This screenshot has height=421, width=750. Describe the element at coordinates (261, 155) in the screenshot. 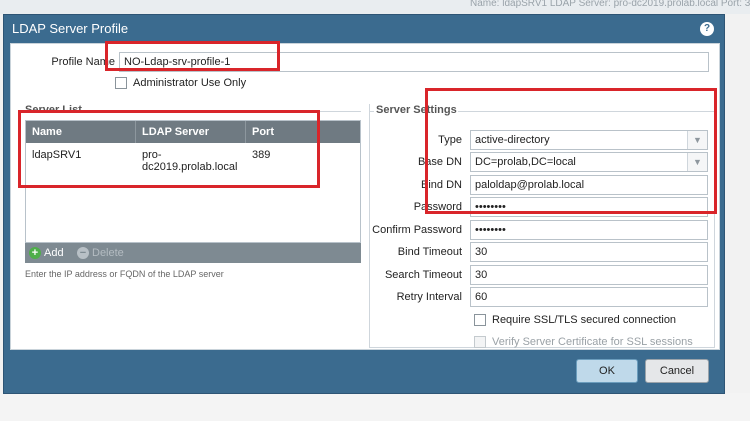

I see `cell-port: 389` at that location.